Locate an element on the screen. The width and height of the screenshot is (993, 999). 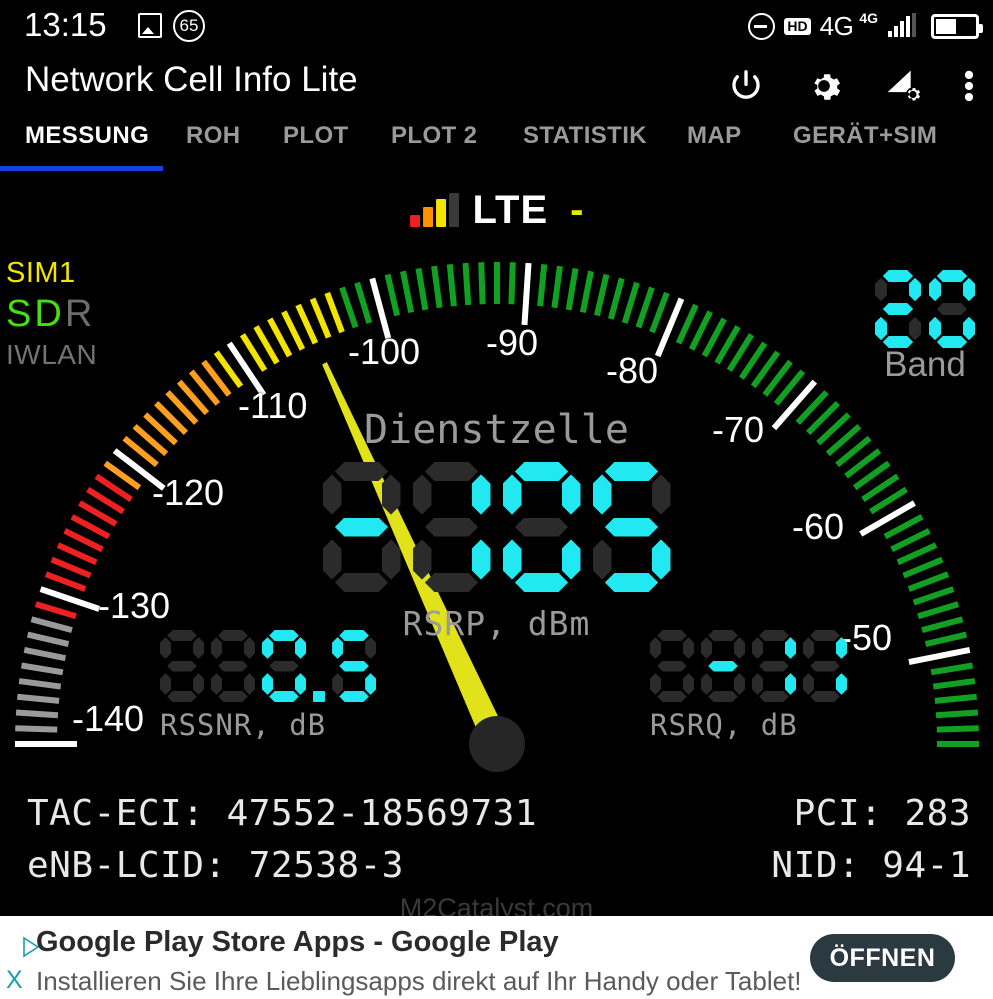
sim-block: SIM1 SDR IWLAN is located at coordinates (51, 314).